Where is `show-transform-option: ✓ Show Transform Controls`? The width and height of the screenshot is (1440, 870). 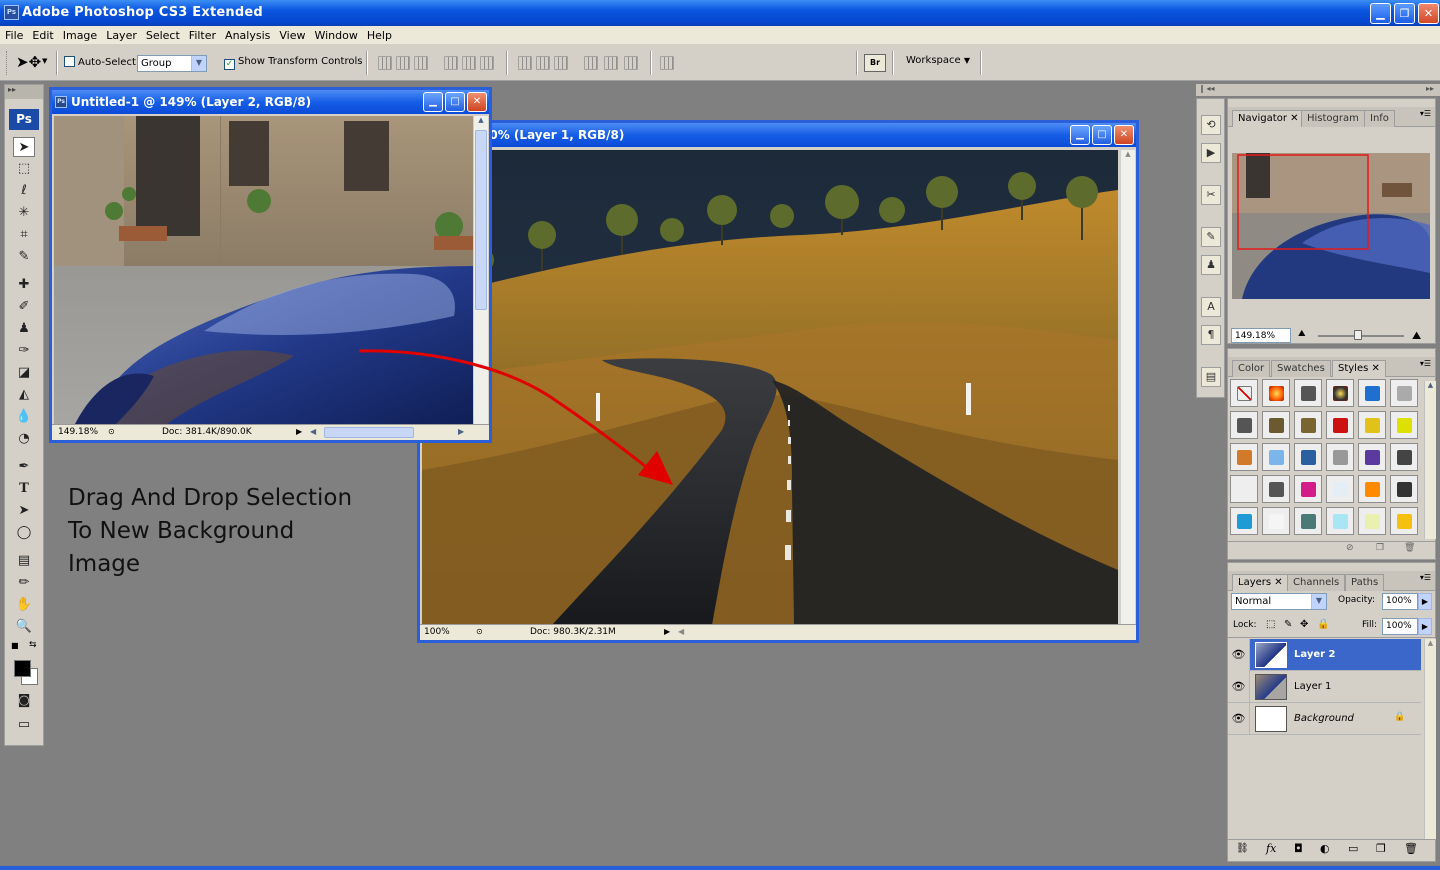
show-transform-option: ✓ Show Transform Controls is located at coordinates (293, 63).